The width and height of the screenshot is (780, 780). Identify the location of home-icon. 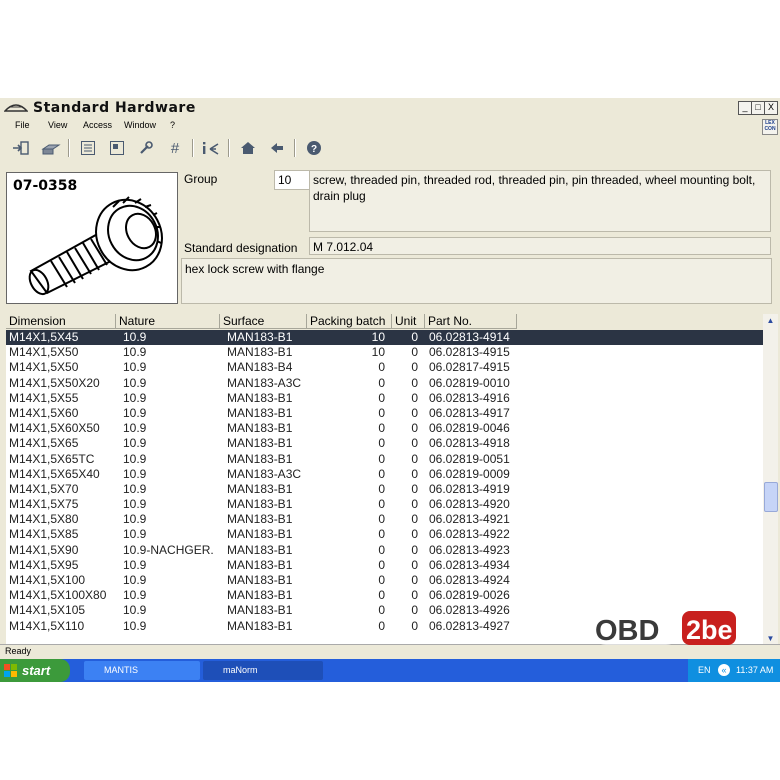
(248, 148).